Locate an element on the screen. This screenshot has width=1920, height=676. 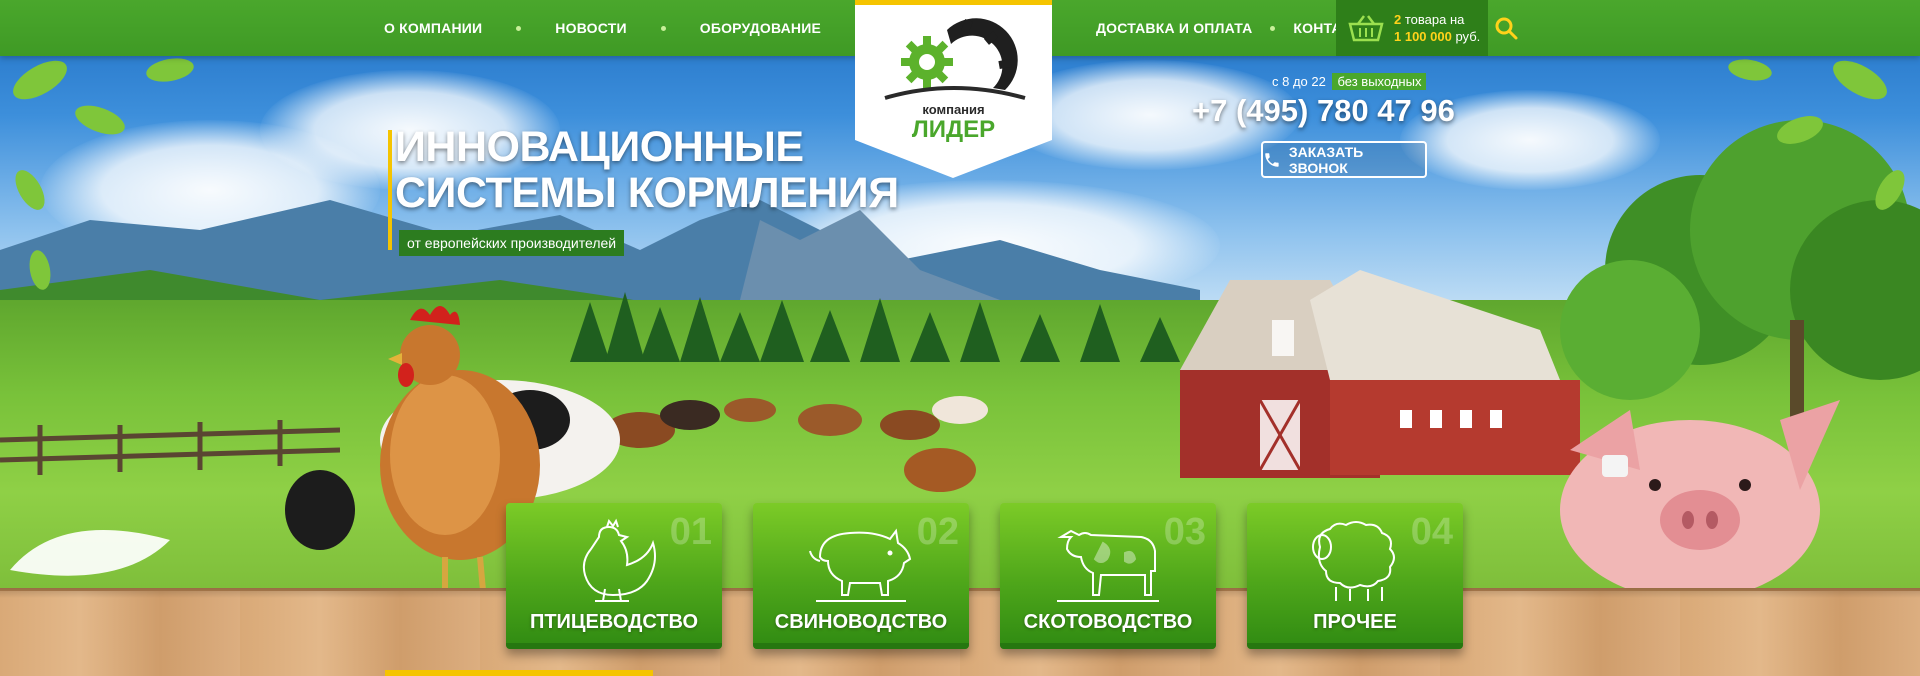
main-nav-right: Доставка и оплата Контакты is located at coordinates (1234, 28).